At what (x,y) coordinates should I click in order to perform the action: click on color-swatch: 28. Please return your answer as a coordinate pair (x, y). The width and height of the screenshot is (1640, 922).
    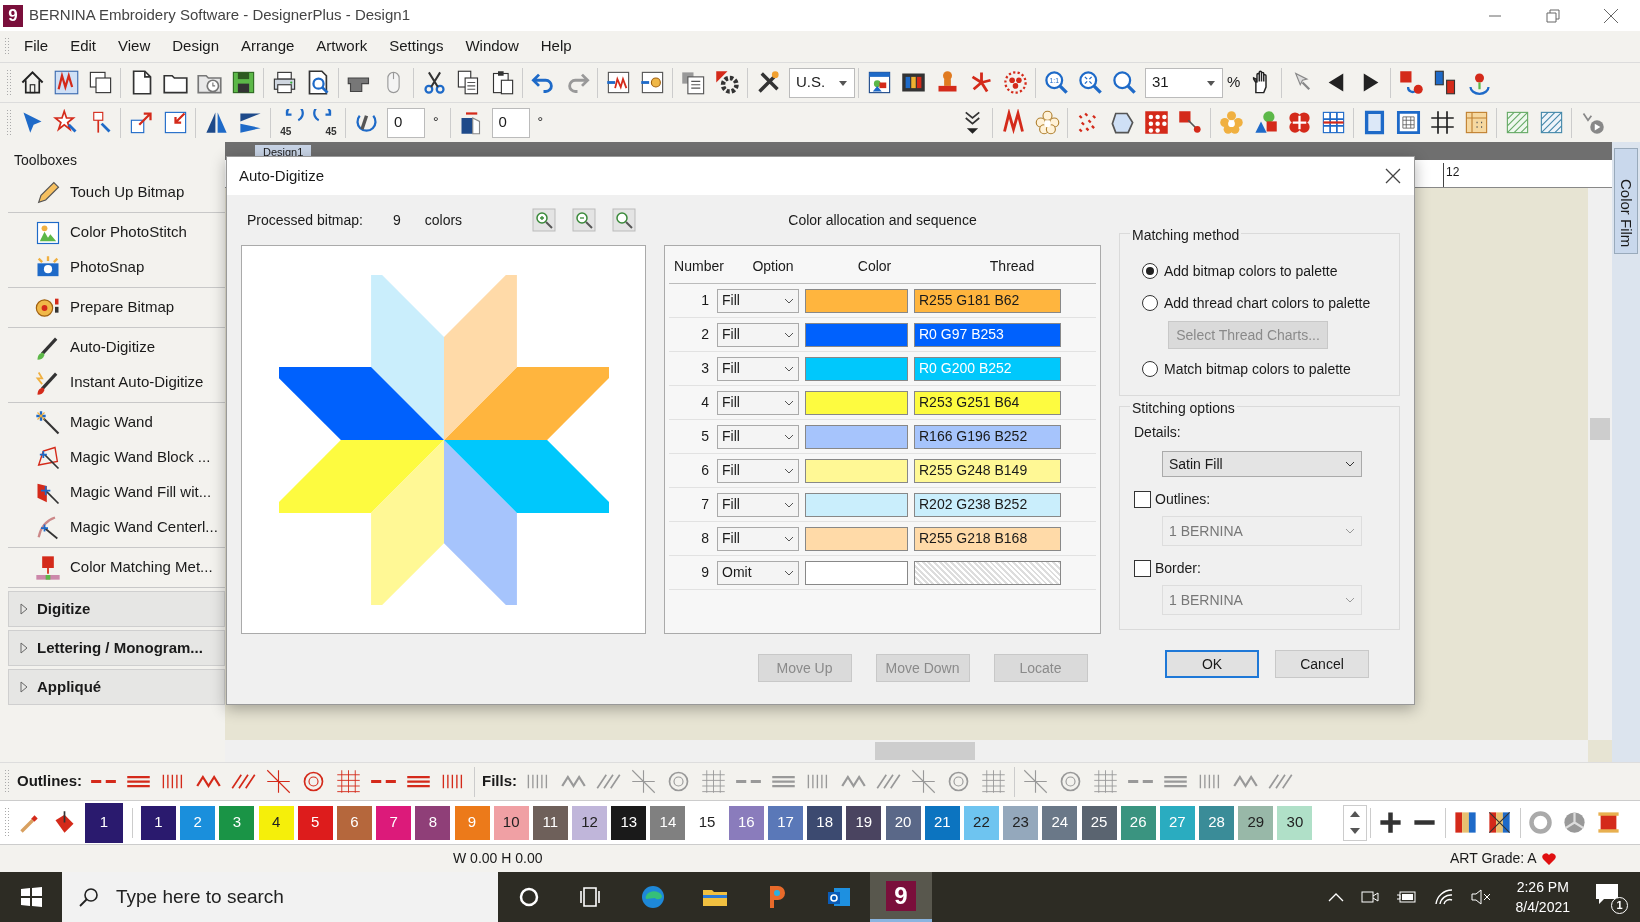
    Looking at the image, I should click on (1217, 822).